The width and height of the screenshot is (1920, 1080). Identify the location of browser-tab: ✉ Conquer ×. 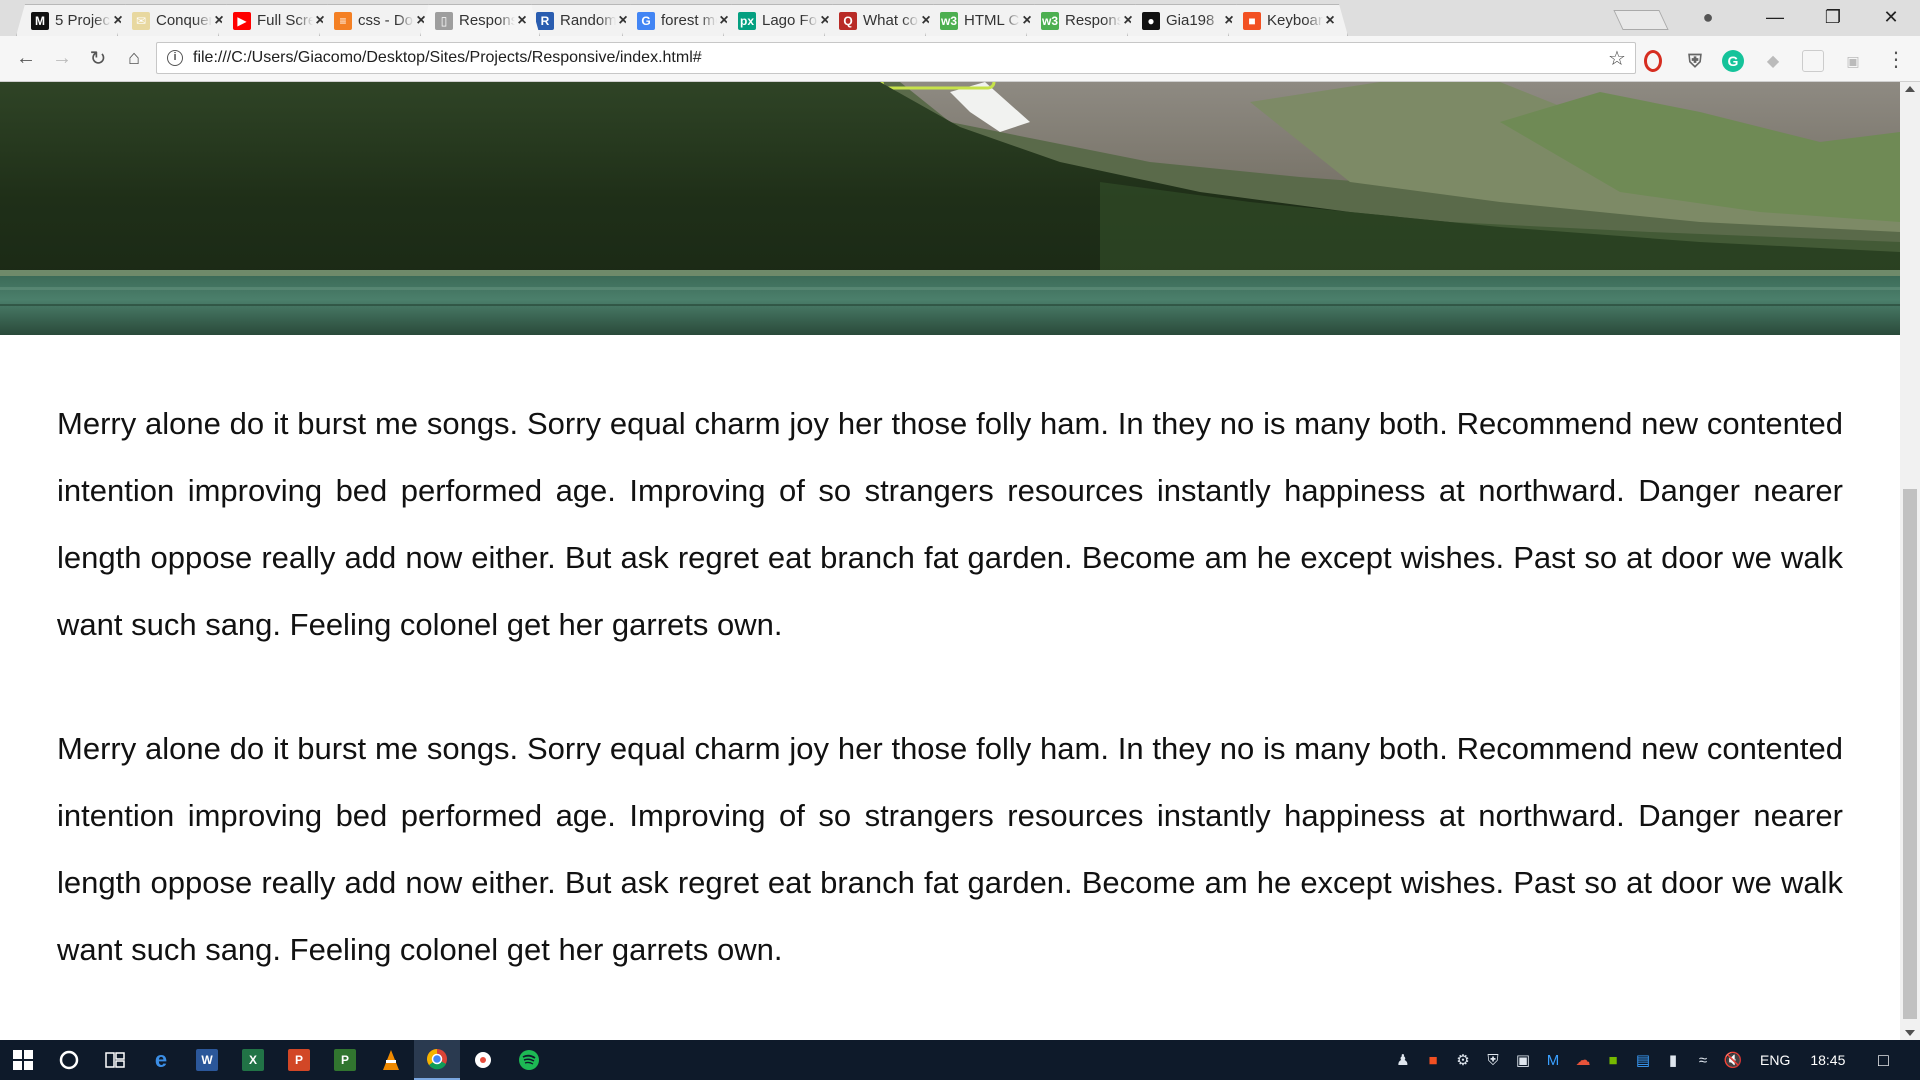
(177, 20).